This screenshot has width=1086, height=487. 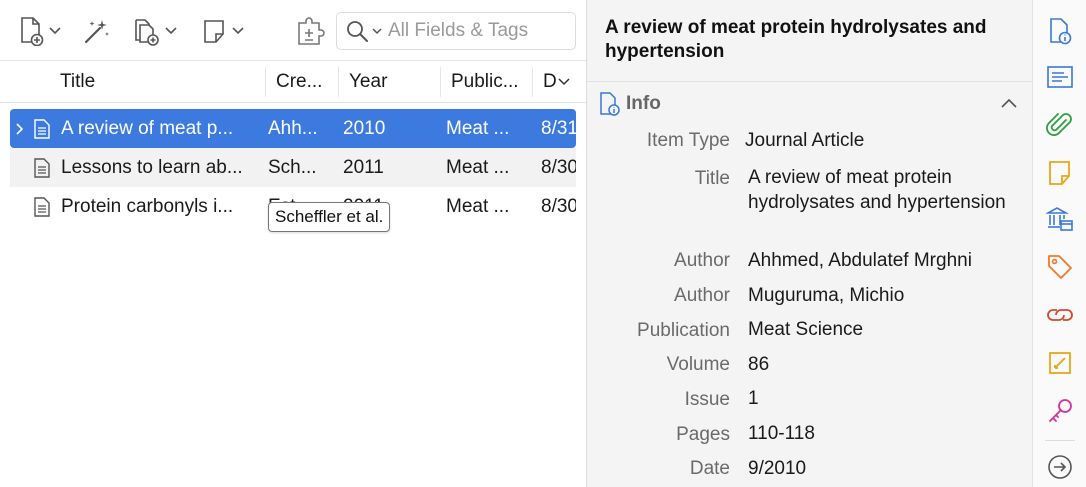 What do you see at coordinates (683, 330) in the screenshot?
I see `field-label: Publication` at bounding box center [683, 330].